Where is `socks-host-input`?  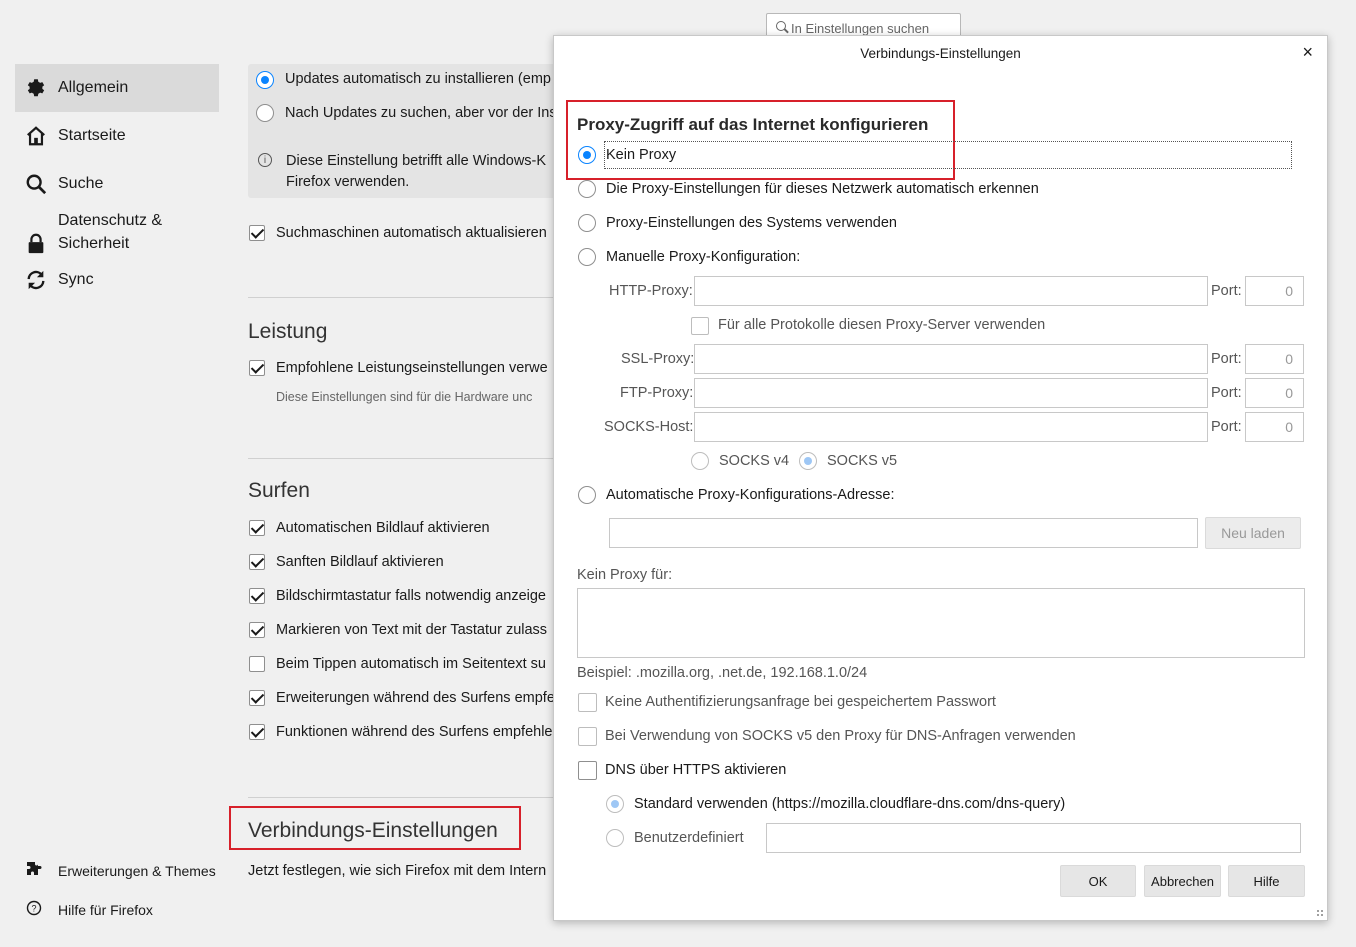
socks-host-input is located at coordinates (951, 427).